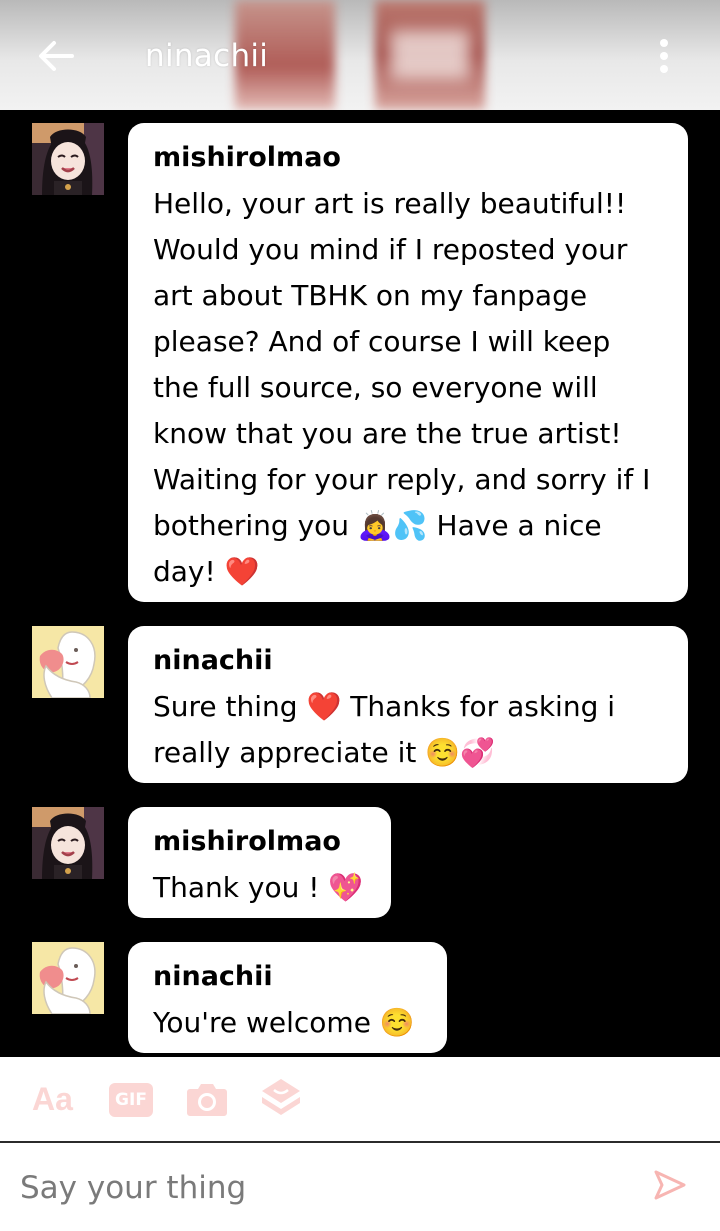 The height and width of the screenshot is (1231, 720). What do you see at coordinates (430, 55) in the screenshot?
I see `header-background-art` at bounding box center [430, 55].